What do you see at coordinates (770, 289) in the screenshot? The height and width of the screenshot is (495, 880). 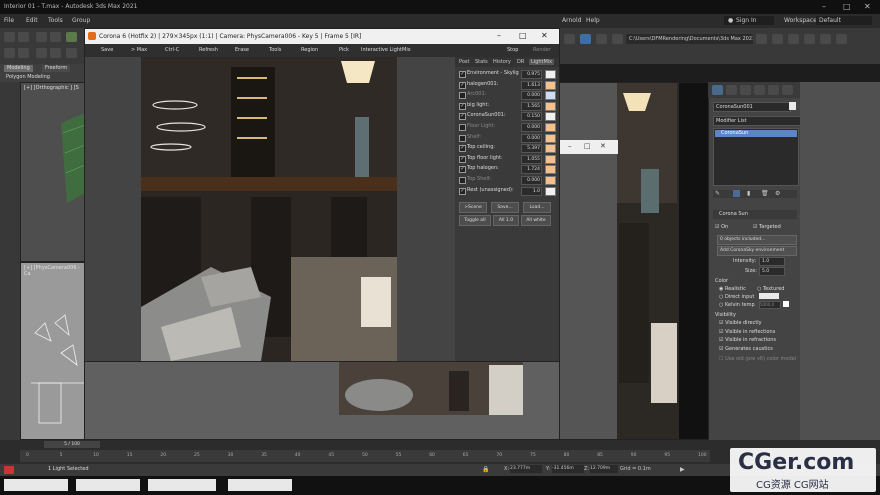 I see `radio-textured: ○ Textured` at bounding box center [770, 289].